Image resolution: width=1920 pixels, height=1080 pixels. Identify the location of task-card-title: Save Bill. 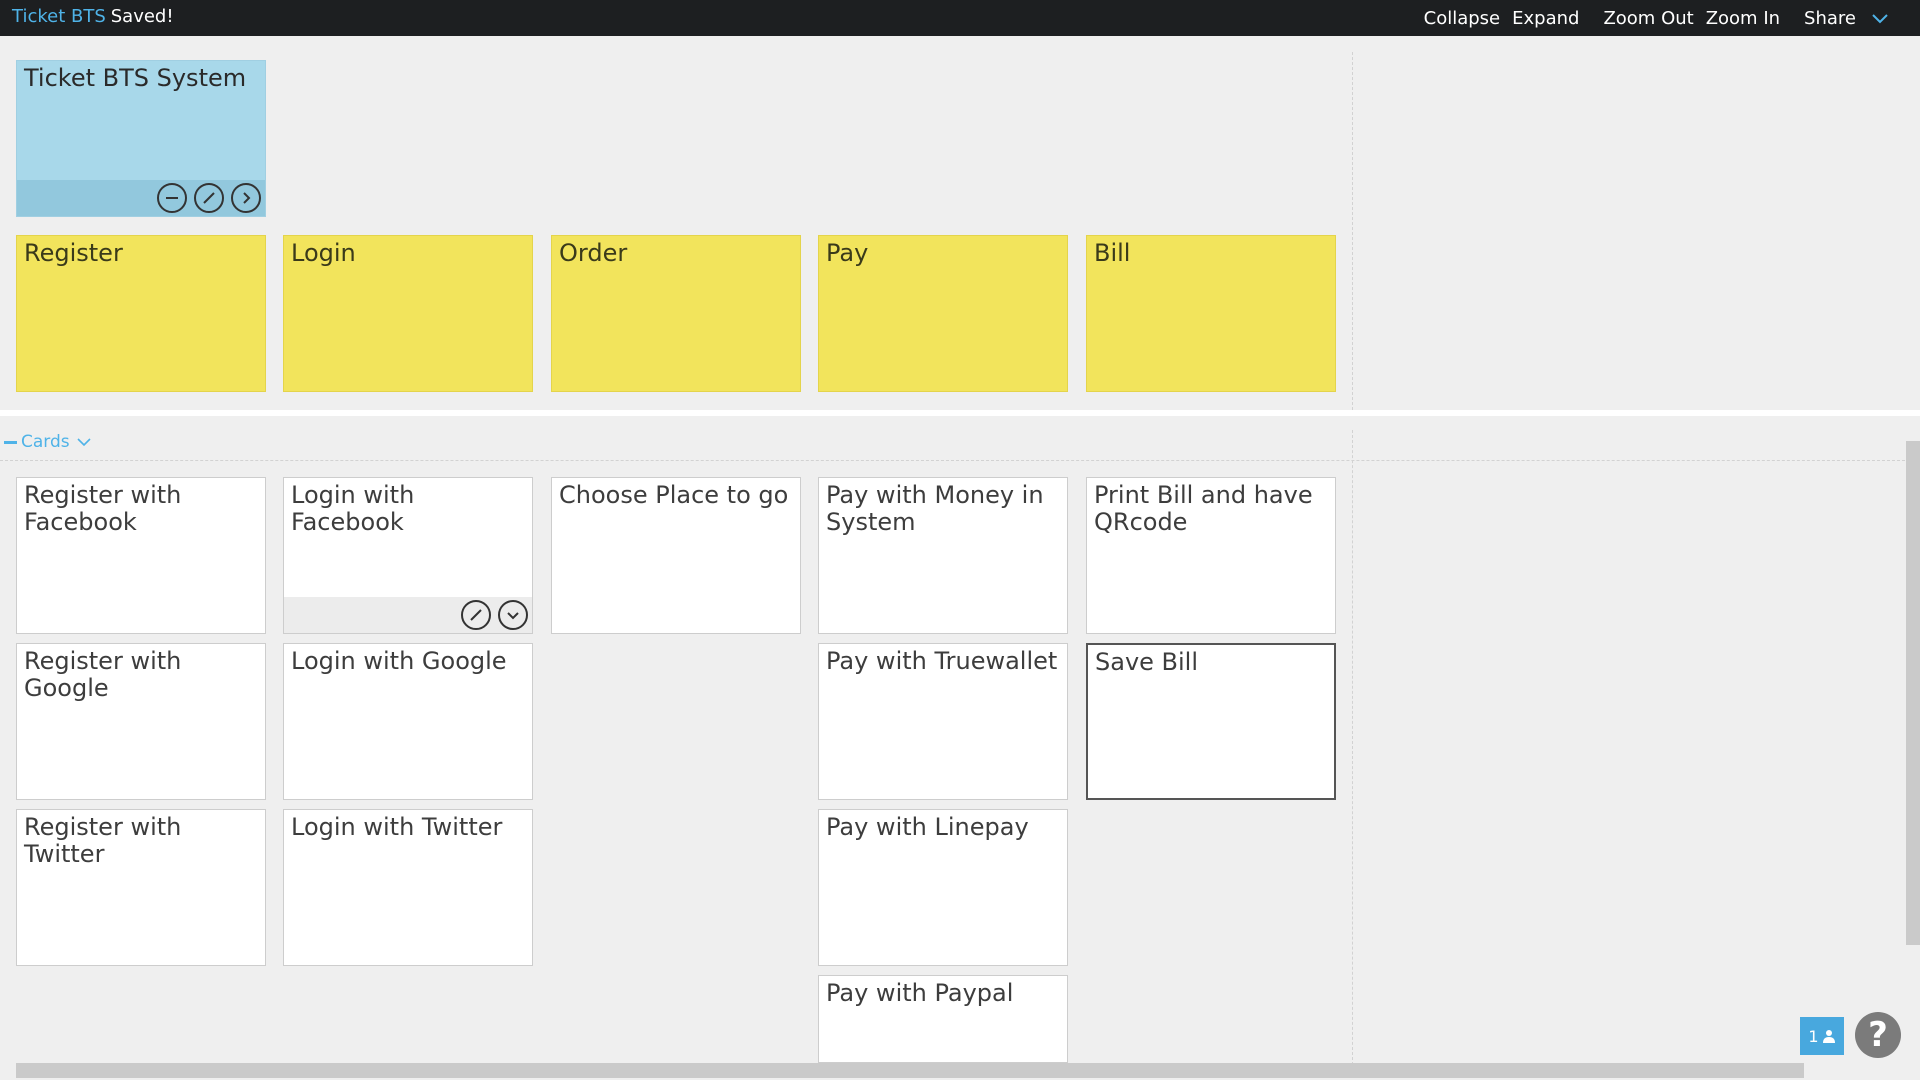
(1147, 662).